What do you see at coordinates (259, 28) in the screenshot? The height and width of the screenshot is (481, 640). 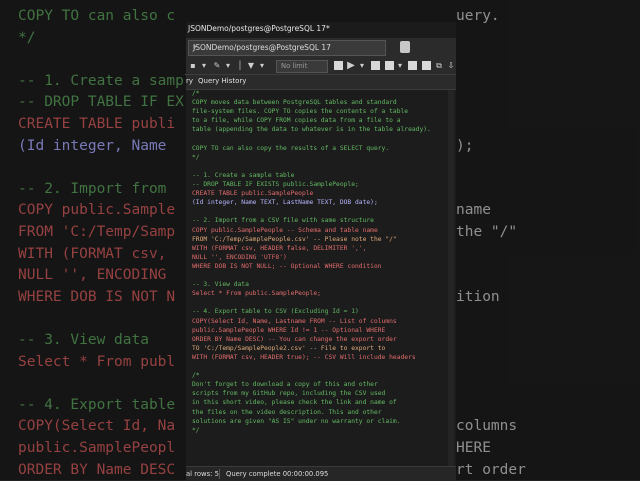 I see `query-tab-title: JSONDemo/postgres@PostgreSQL 17*` at bounding box center [259, 28].